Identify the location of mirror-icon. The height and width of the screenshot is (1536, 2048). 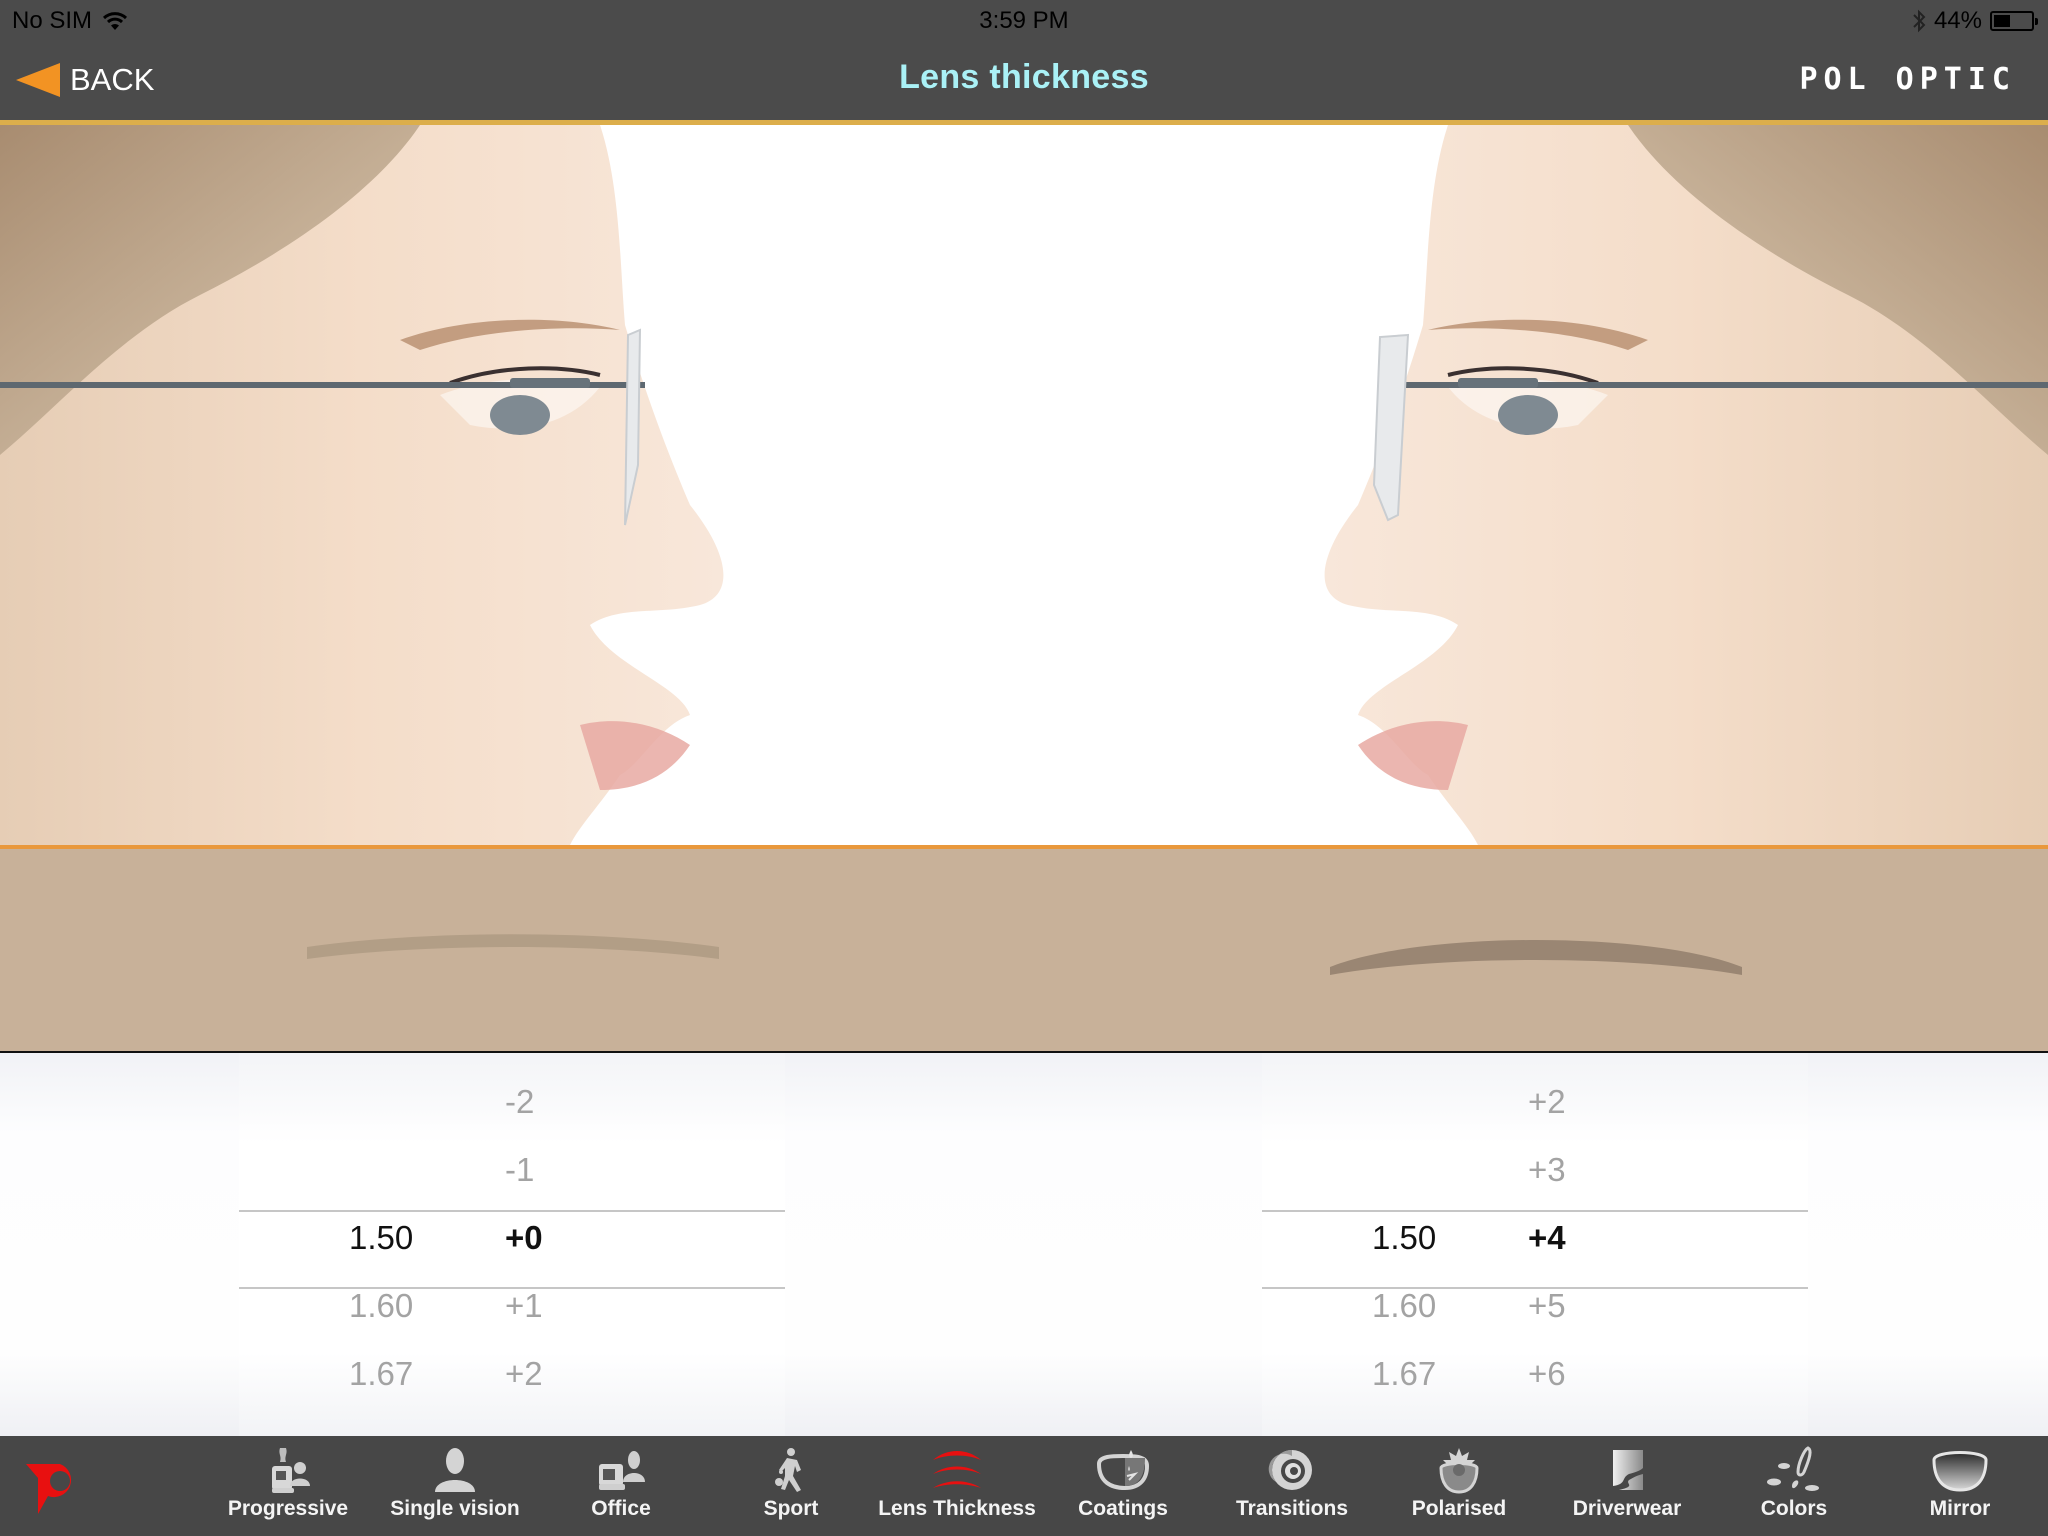
(1960, 1471).